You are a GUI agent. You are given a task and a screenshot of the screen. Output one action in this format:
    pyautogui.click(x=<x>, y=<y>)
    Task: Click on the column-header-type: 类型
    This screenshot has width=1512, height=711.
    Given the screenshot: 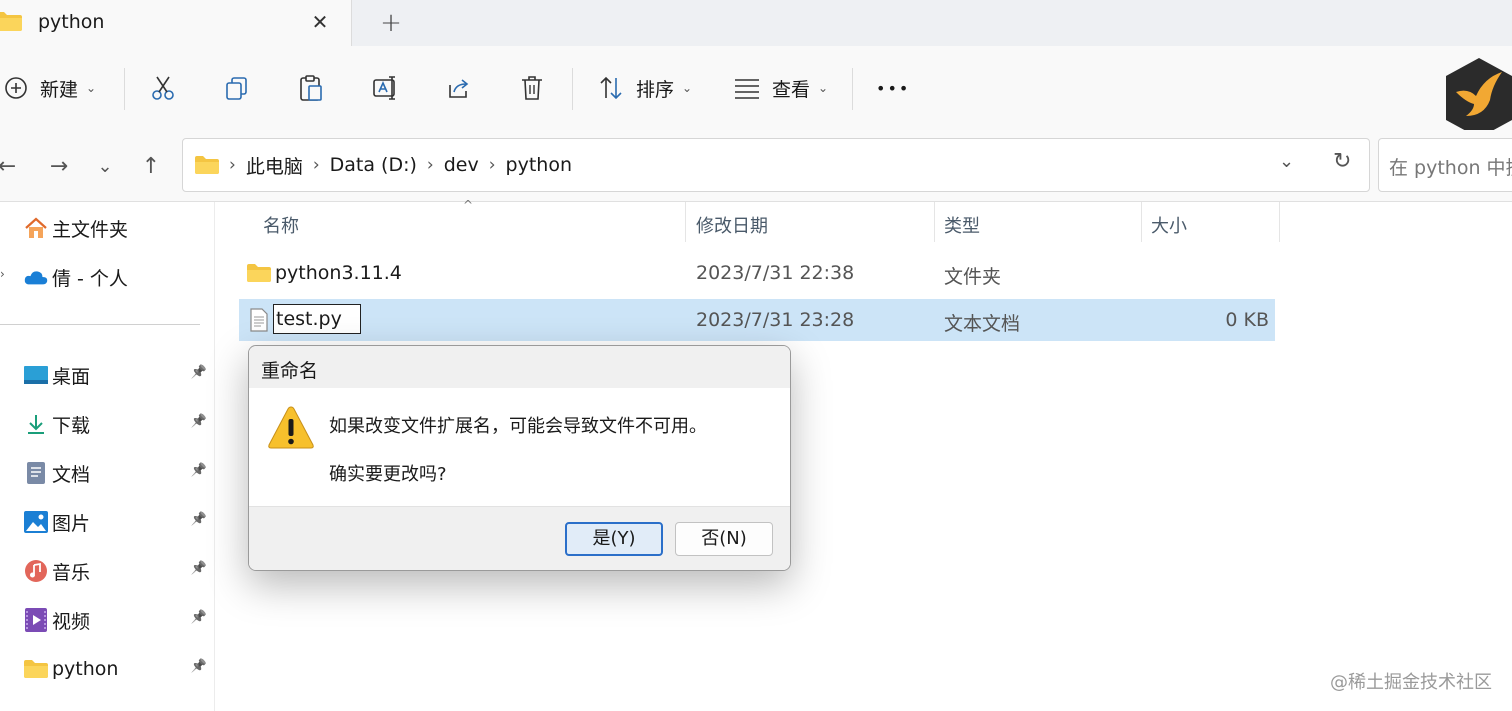 What is the action you would take?
    pyautogui.click(x=962, y=225)
    